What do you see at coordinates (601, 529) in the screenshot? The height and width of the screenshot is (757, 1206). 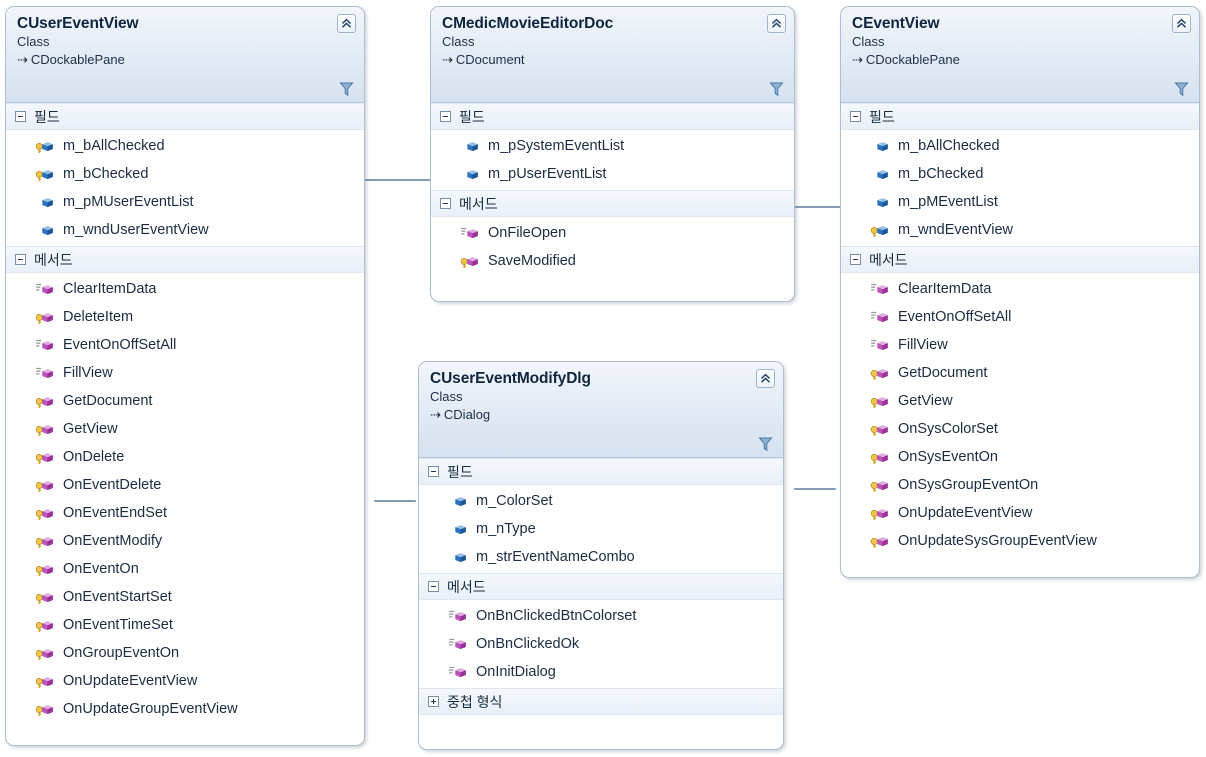 I see `member-row: m_nType` at bounding box center [601, 529].